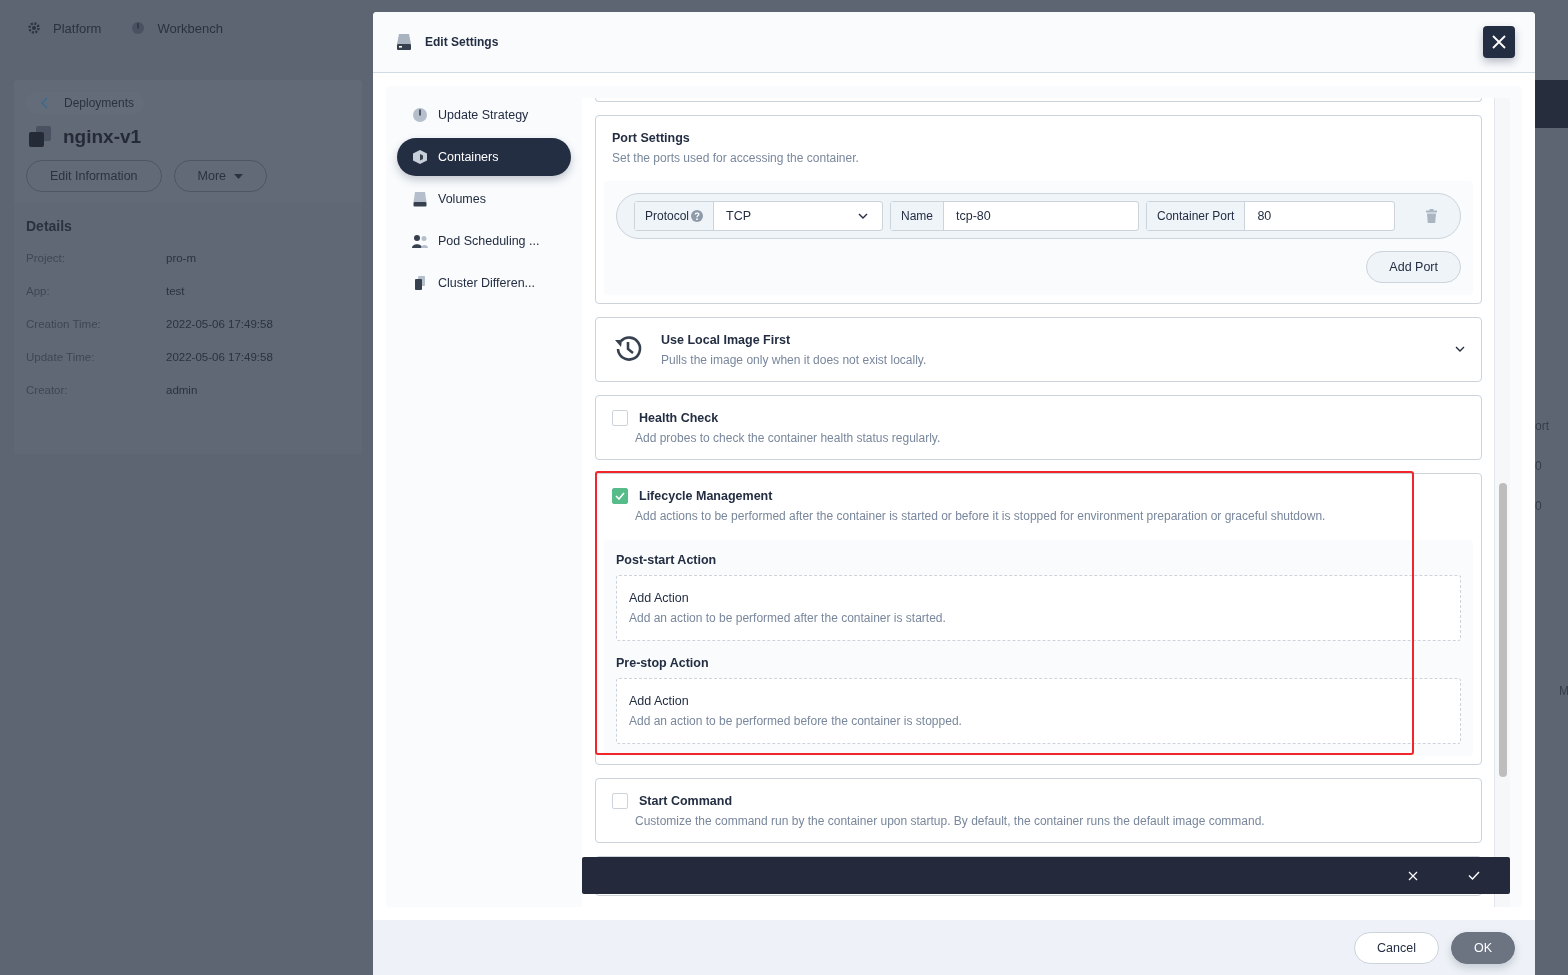  I want to click on section-title: Lifecycle Management, so click(706, 496).